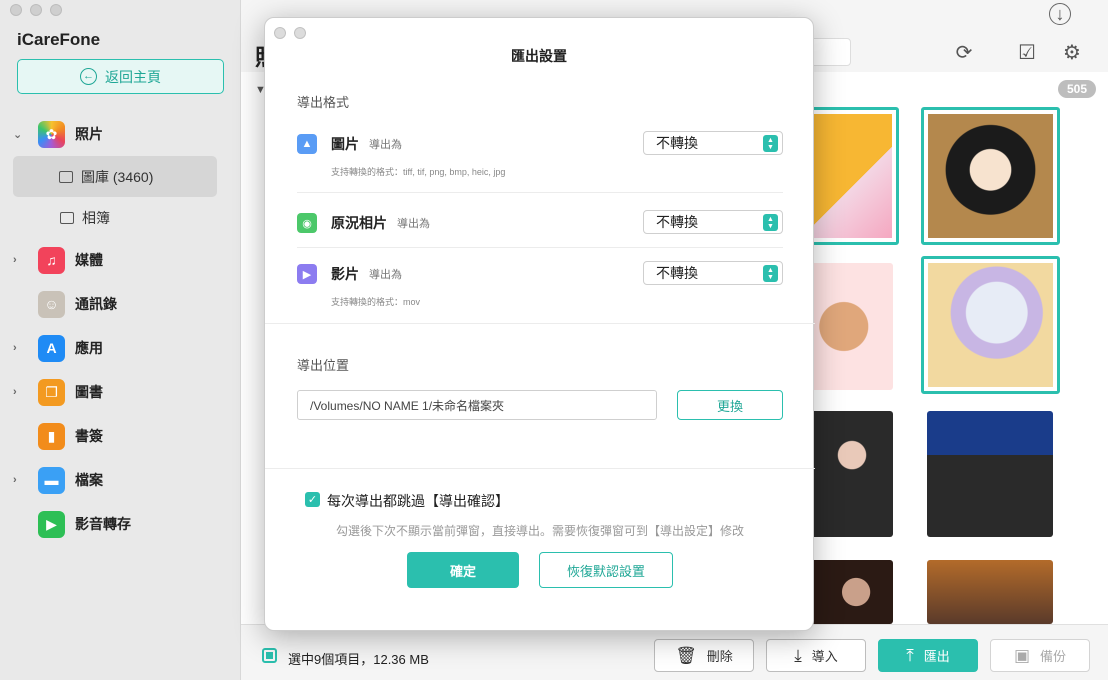 This screenshot has width=1108, height=680. What do you see at coordinates (312, 499) in the screenshot?
I see `skip-confirm-checkbox: ✓` at bounding box center [312, 499].